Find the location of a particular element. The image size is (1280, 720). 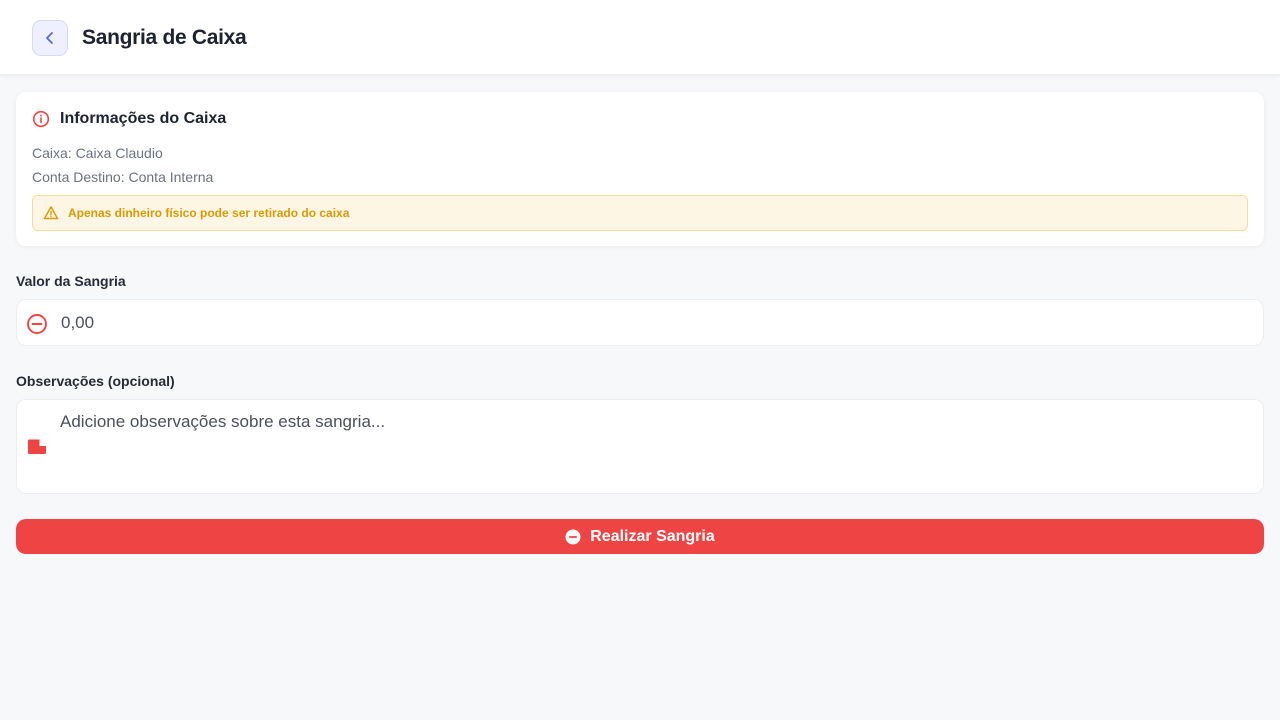

back-button is located at coordinates (50, 38).